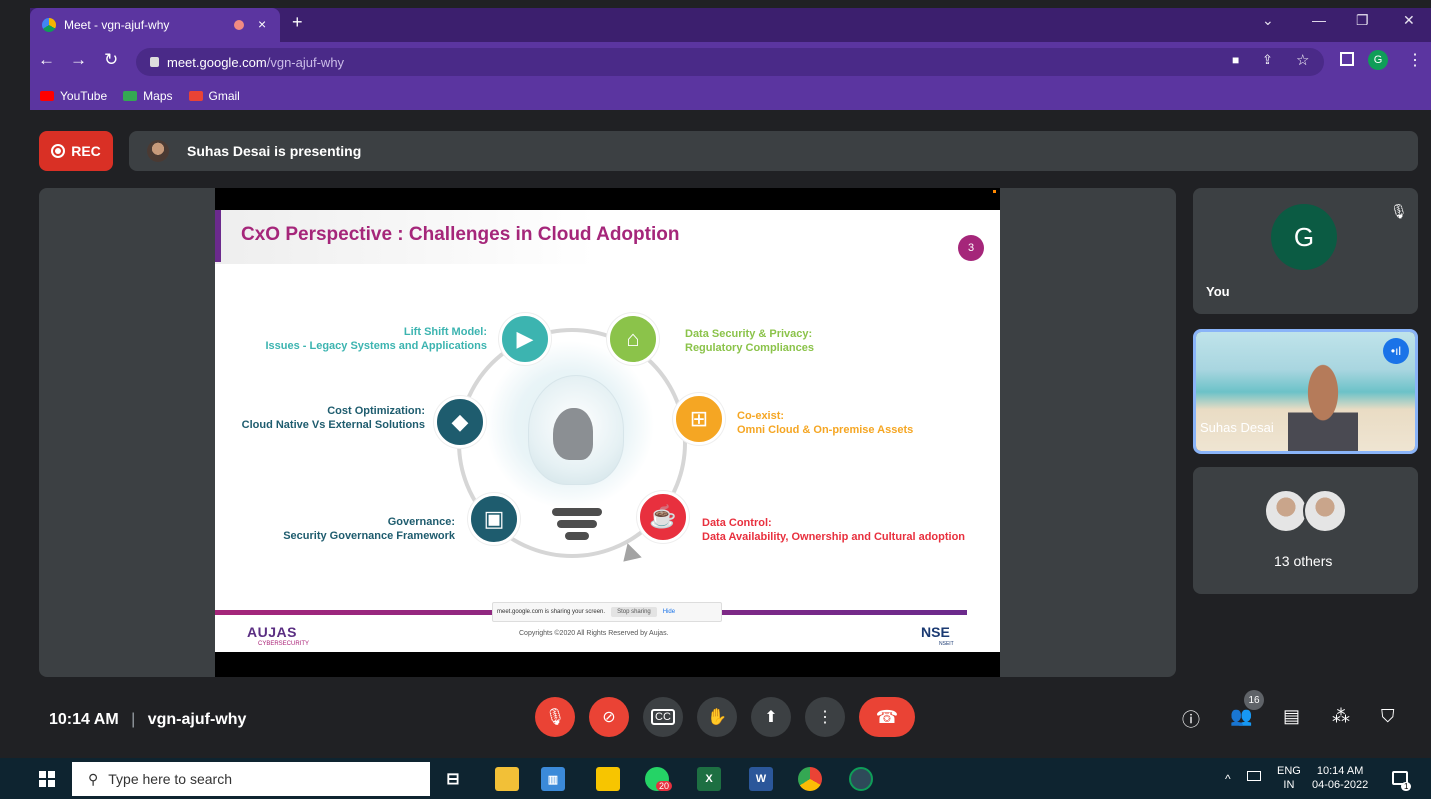  Describe the element at coordinates (861, 779) in the screenshot. I see `chrome-profile-icon` at that location.